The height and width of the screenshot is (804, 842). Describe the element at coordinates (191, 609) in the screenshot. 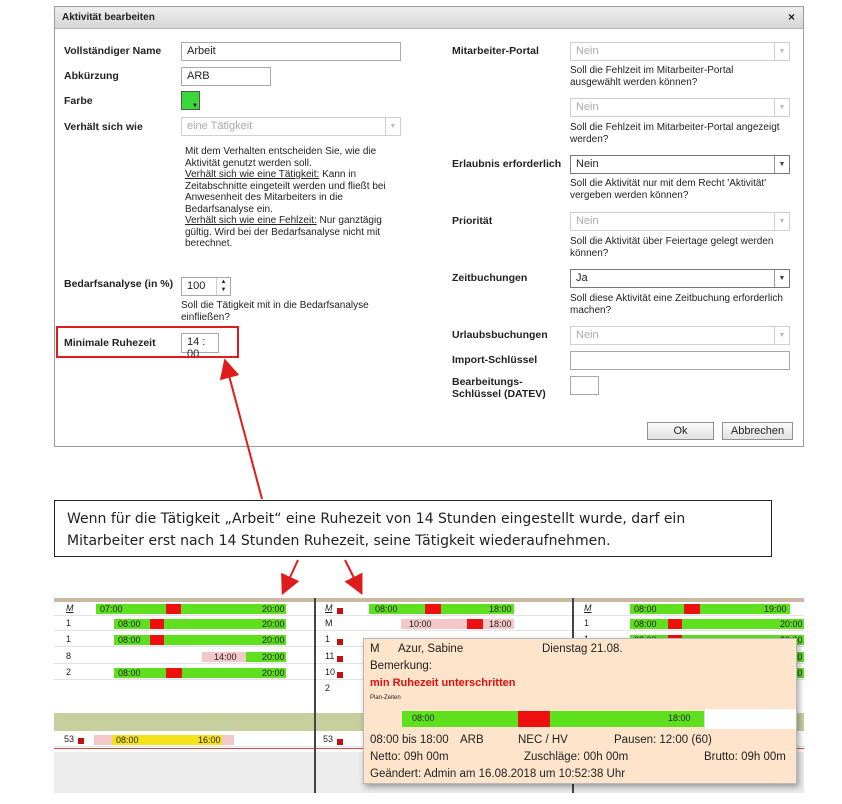

I see `shift-bar` at that location.